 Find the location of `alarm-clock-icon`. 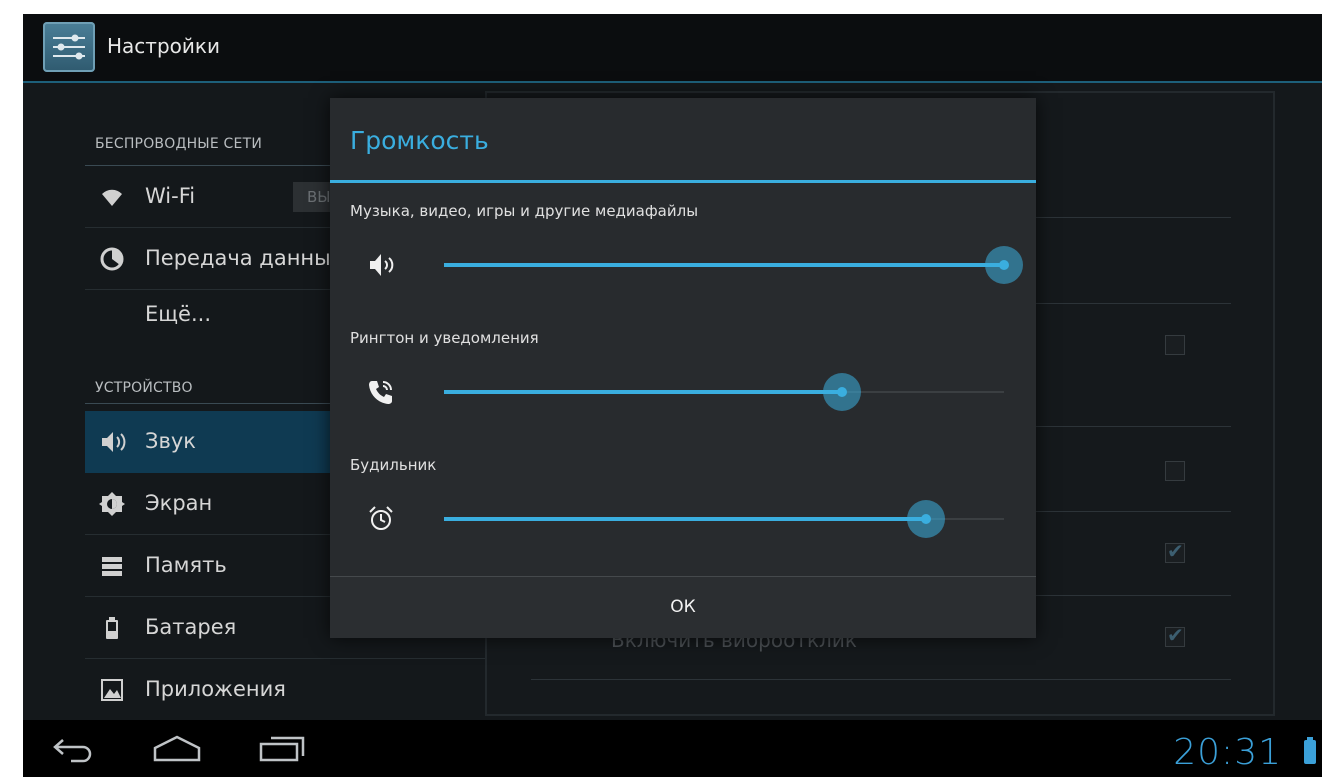

alarm-clock-icon is located at coordinates (381, 519).